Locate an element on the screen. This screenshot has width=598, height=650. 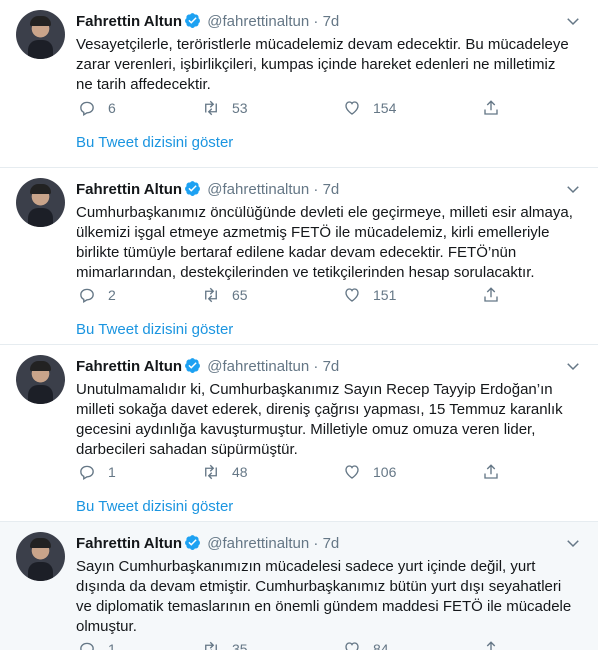
like-button: 84 is located at coordinates (366, 644).